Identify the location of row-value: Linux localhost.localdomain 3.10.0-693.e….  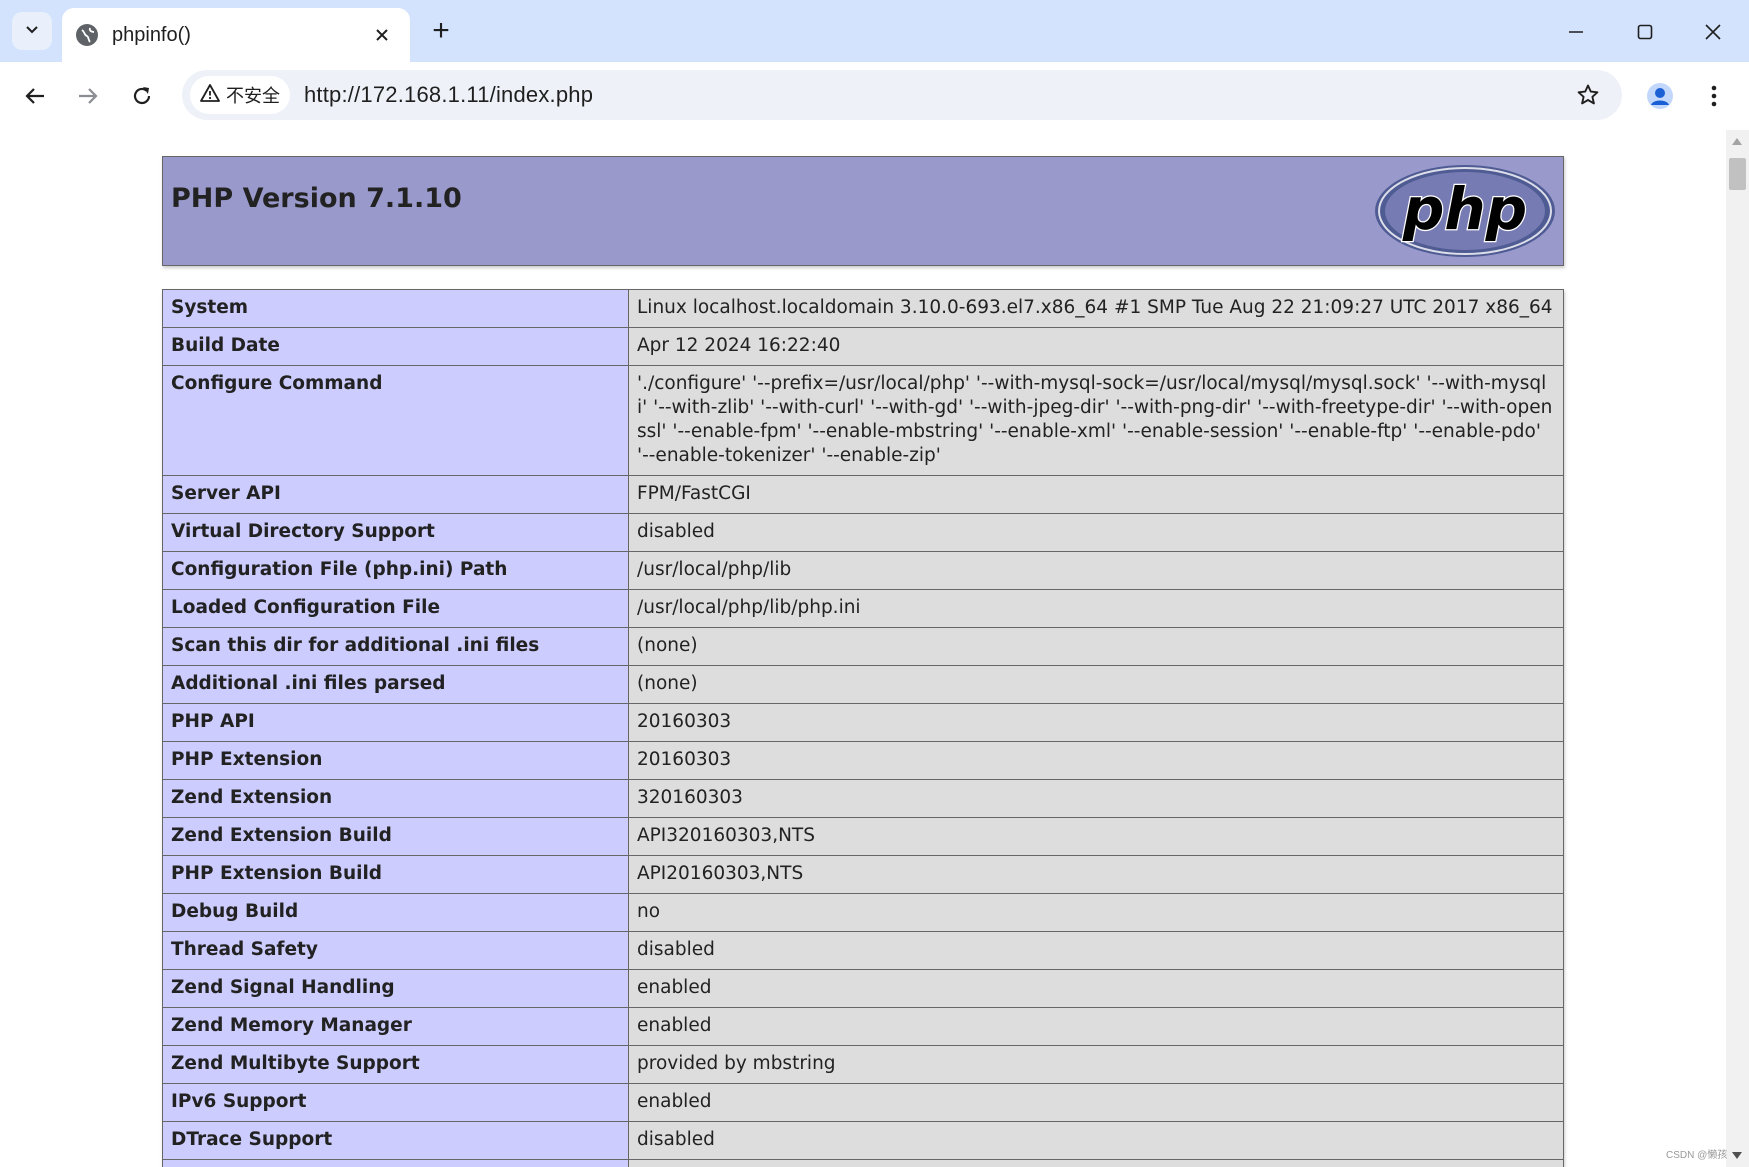
(1096, 308).